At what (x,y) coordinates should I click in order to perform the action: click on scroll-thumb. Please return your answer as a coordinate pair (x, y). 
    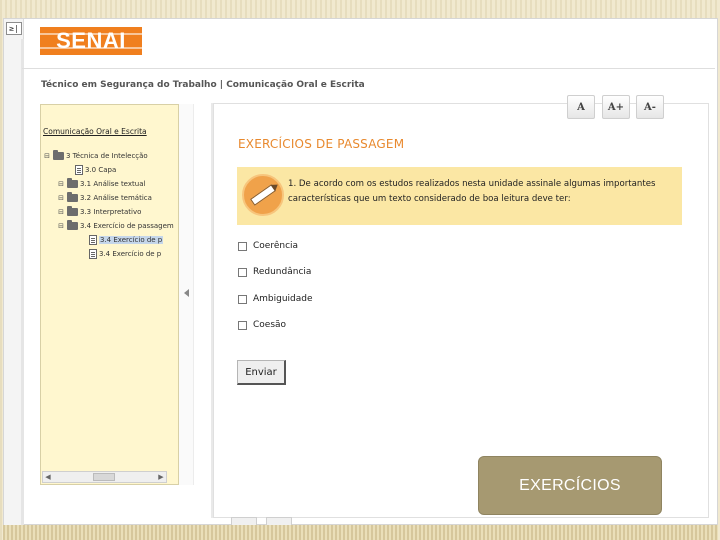
    Looking at the image, I should click on (104, 477).